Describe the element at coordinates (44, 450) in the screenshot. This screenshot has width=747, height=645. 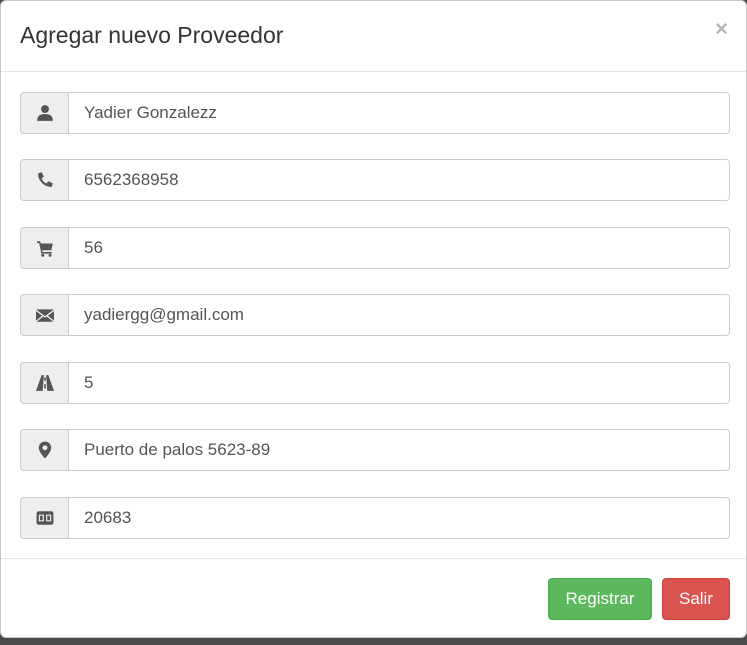
I see `map-marker-icon` at that location.